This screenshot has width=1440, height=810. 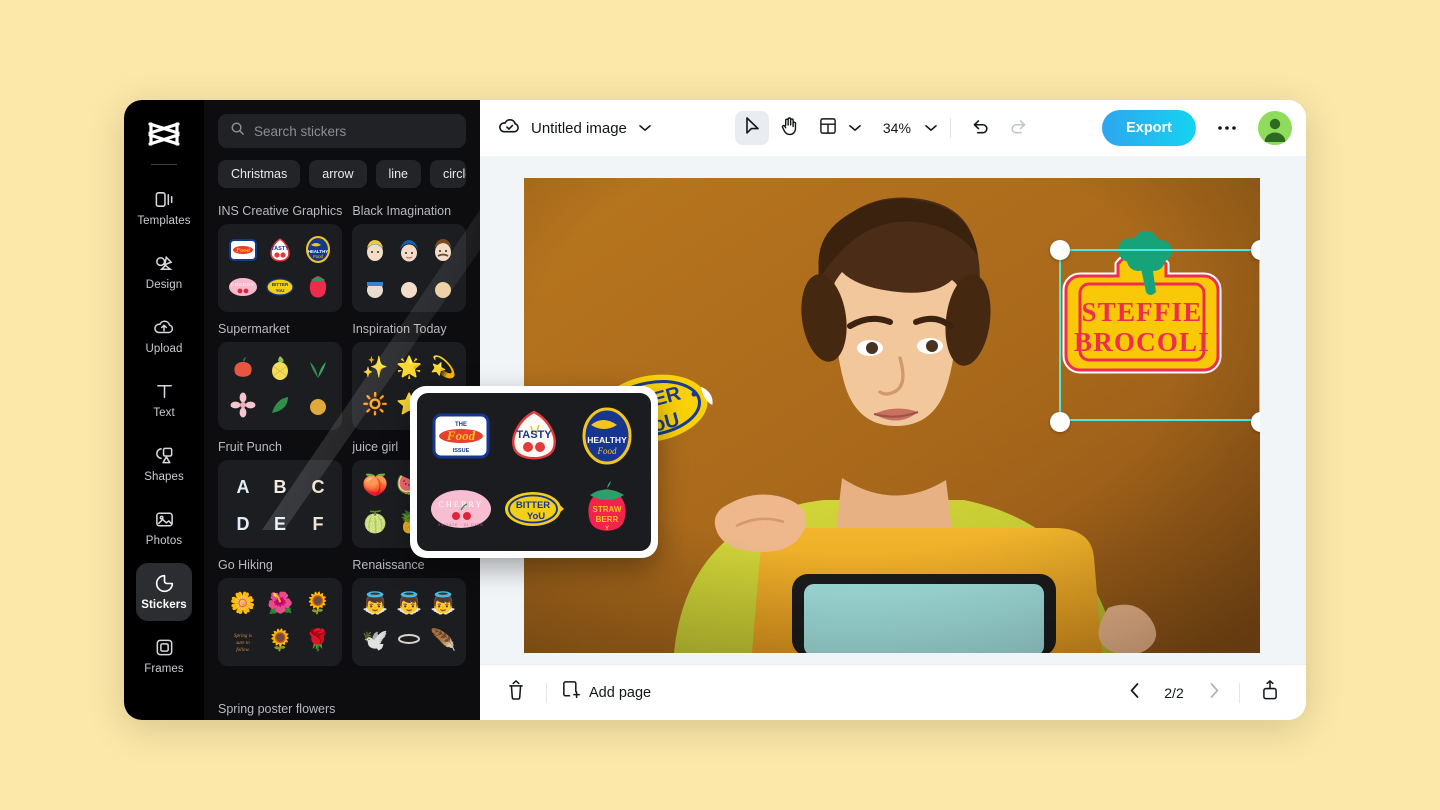 I want to click on preview-sticker-healthy-food: HEALTHY Food, so click(x=607, y=436).